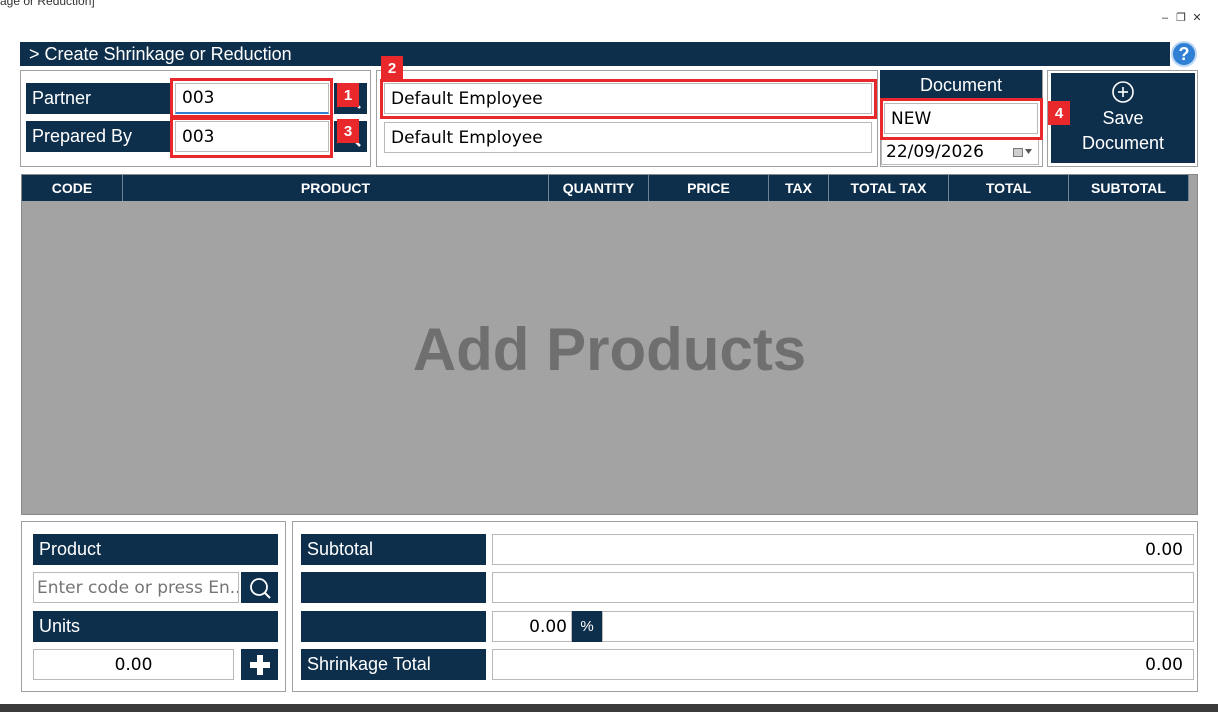 This screenshot has height=712, width=1218. Describe the element at coordinates (1165, 18) in the screenshot. I see `minimize-icon: –` at that location.